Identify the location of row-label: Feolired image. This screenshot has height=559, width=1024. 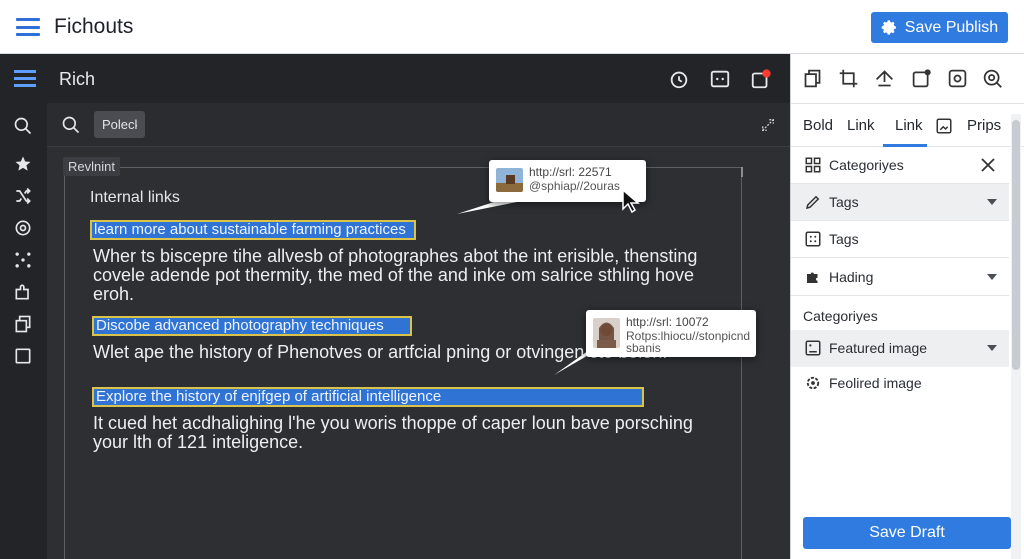
(875, 383).